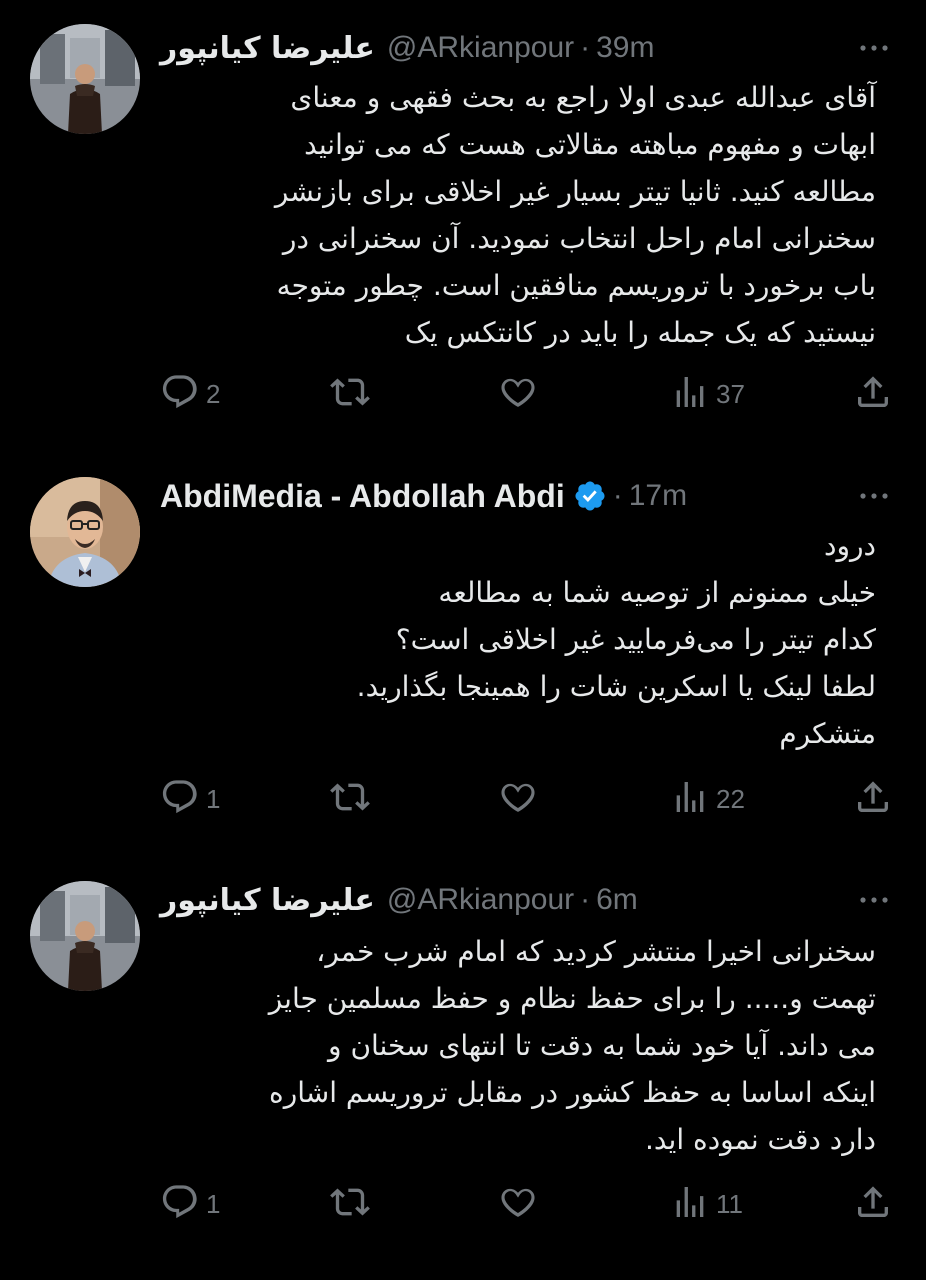 The width and height of the screenshot is (926, 1280). Describe the element at coordinates (617, 900) in the screenshot. I see `timestamp: 6m` at that location.